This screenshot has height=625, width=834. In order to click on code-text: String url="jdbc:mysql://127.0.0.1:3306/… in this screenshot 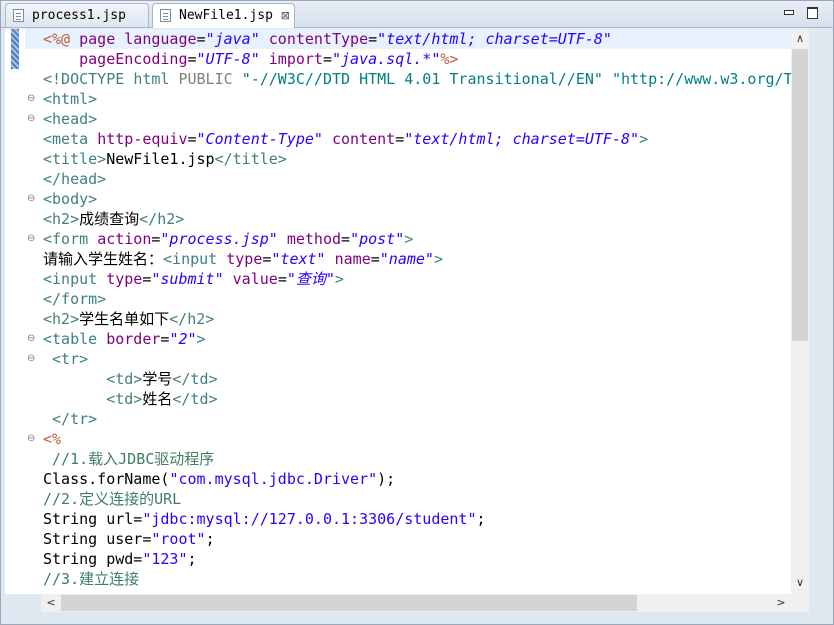, I will do `click(264, 519)`.